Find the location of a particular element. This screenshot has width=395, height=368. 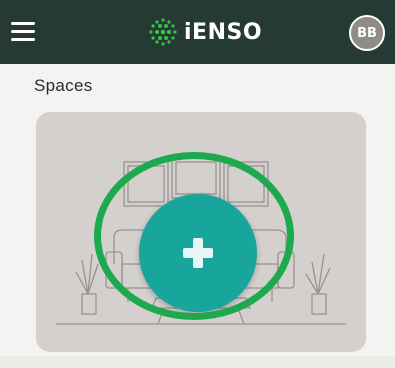

add-space-button is located at coordinates (198, 253).